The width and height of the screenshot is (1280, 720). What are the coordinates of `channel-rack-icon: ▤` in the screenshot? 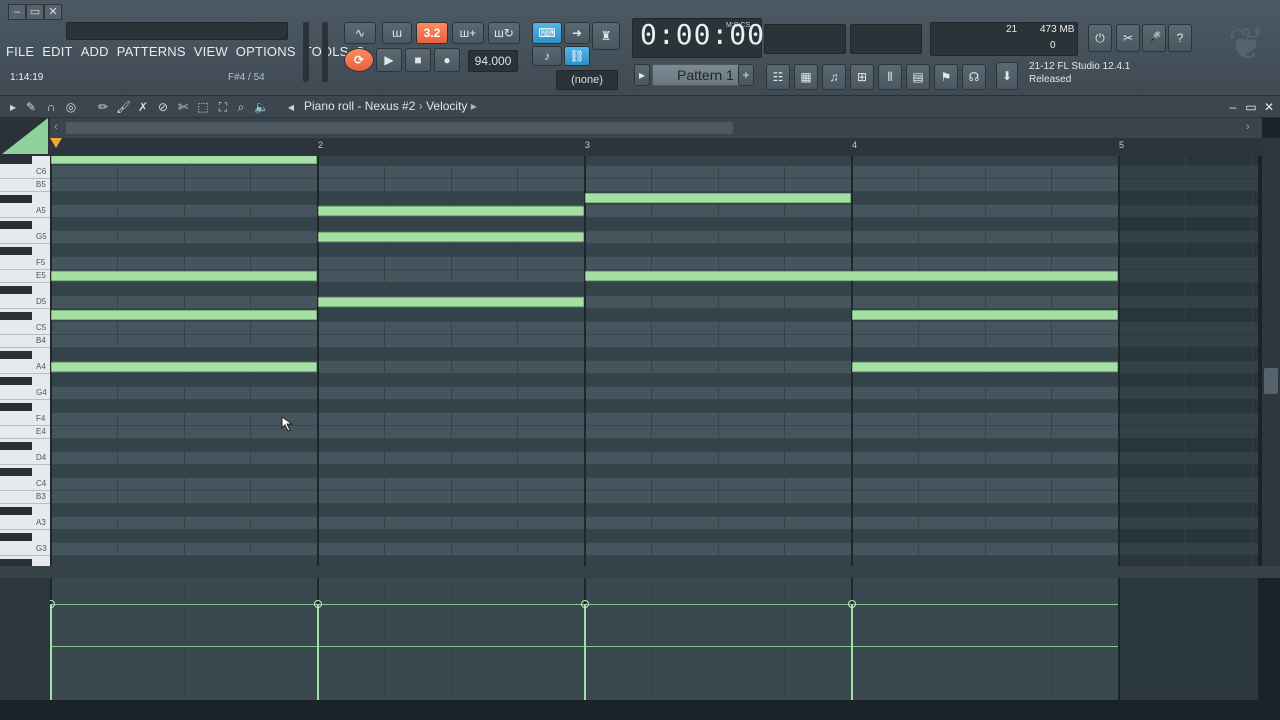 It's located at (918, 77).